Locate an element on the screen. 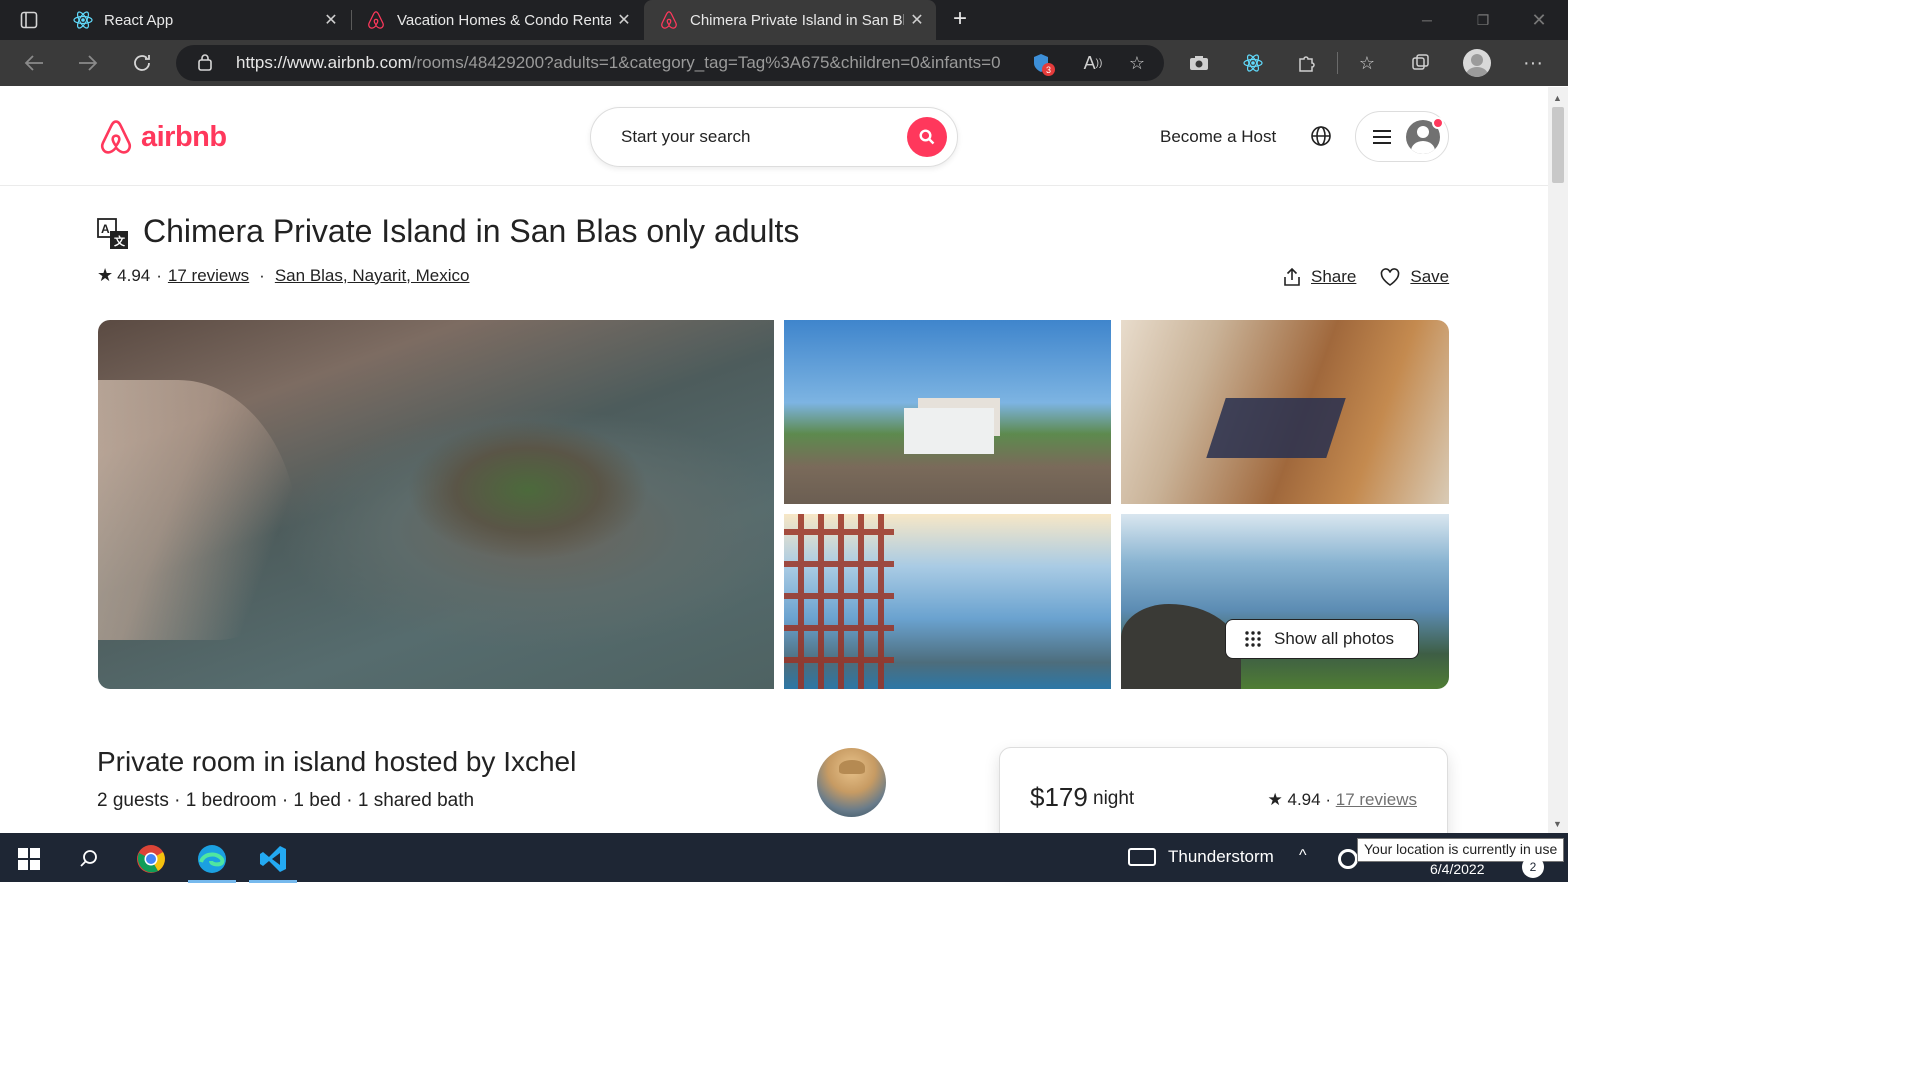 Image resolution: width=1920 pixels, height=1080 pixels. site-header: airbnb Start your search Become a Host is located at coordinates (774, 136).